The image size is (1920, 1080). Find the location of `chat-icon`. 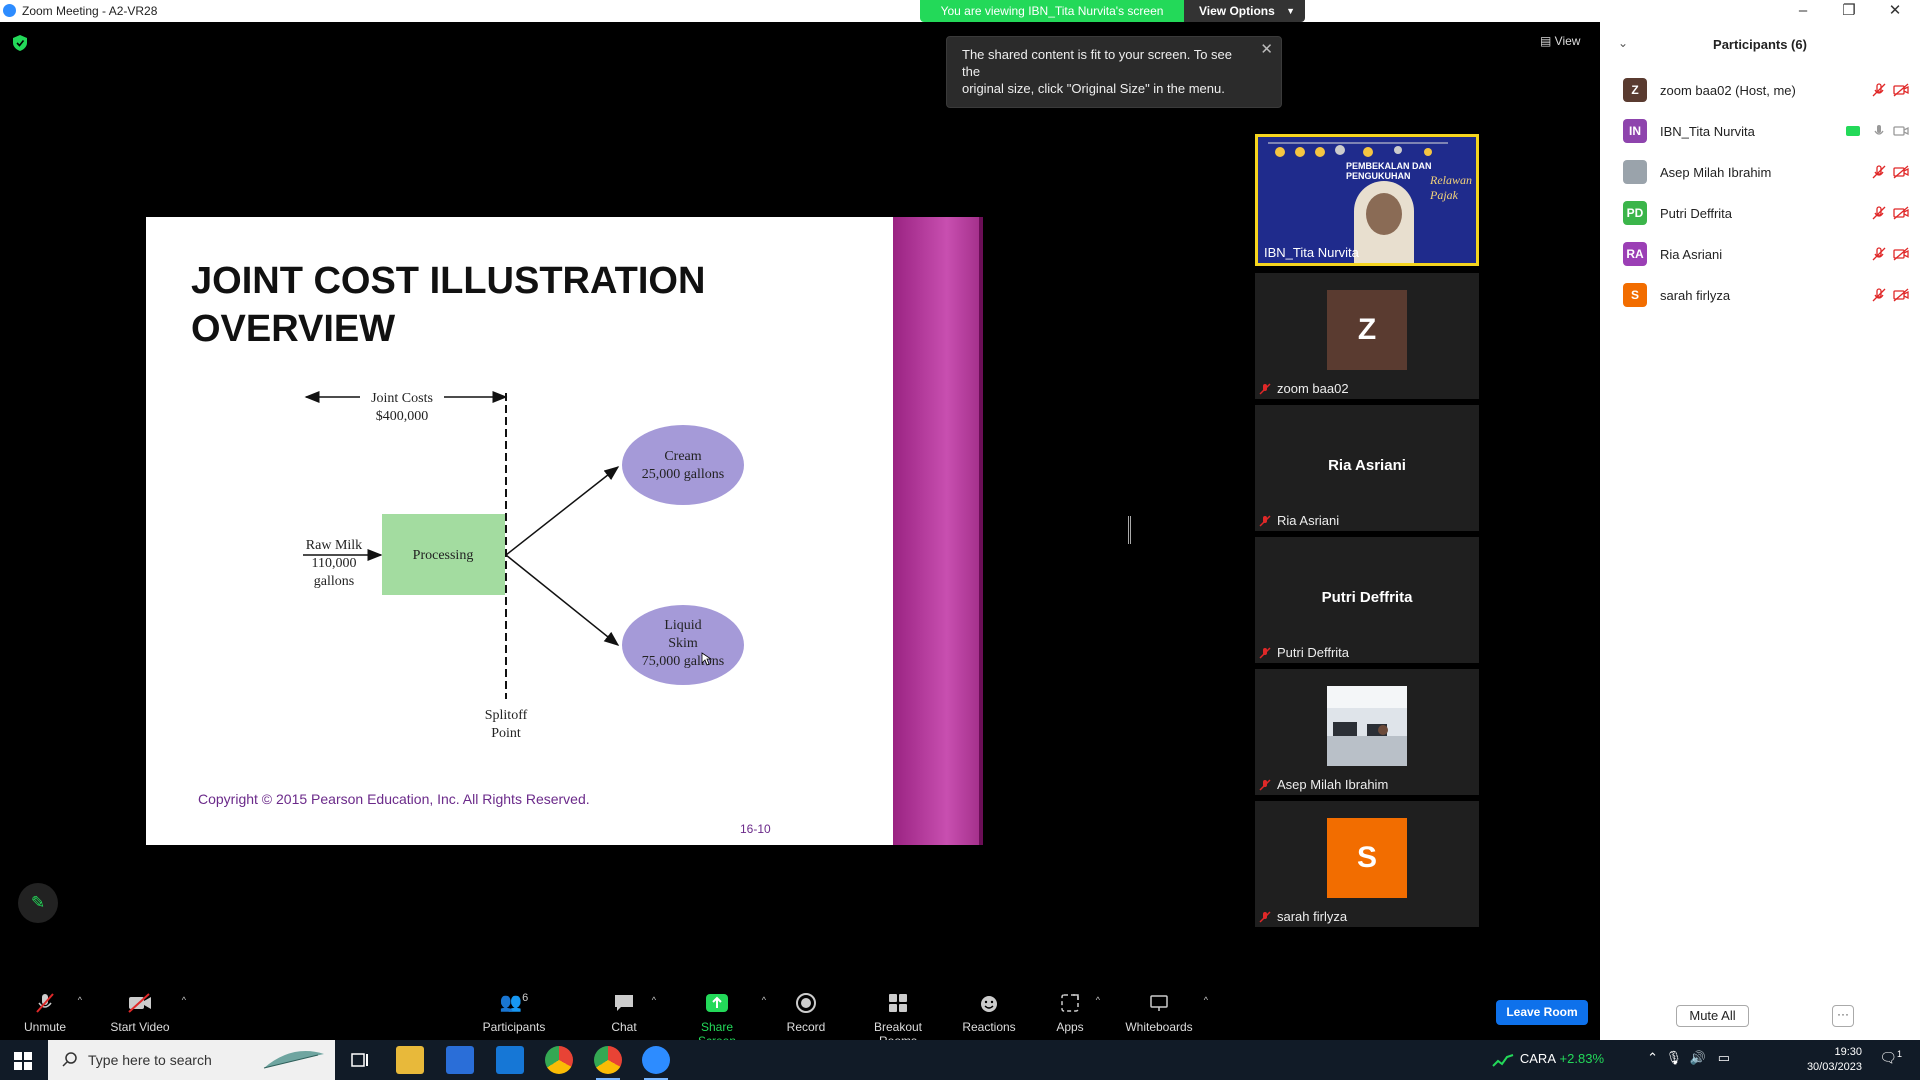

chat-icon is located at coordinates (624, 1003).